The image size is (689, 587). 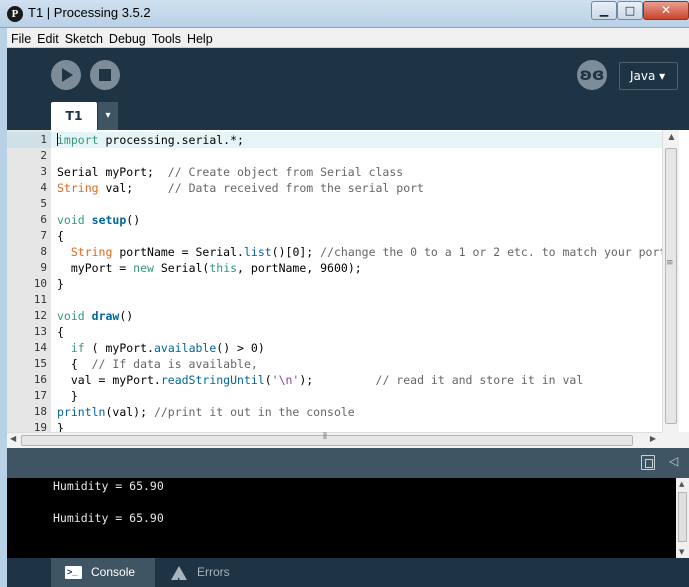 What do you see at coordinates (334, 332) in the screenshot?
I see `code-line: 13{` at bounding box center [334, 332].